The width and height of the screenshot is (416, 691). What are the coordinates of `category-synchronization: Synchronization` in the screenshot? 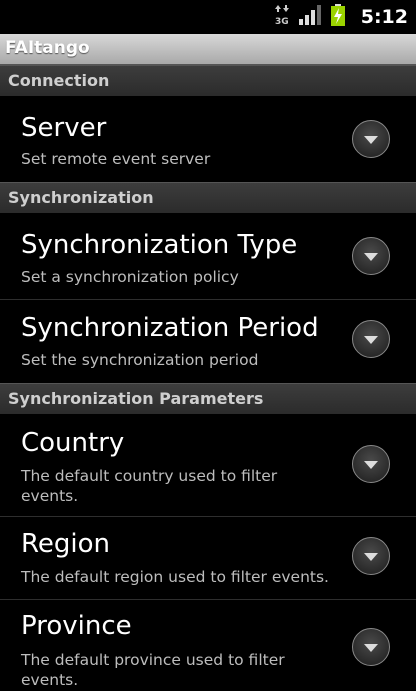 It's located at (208, 197).